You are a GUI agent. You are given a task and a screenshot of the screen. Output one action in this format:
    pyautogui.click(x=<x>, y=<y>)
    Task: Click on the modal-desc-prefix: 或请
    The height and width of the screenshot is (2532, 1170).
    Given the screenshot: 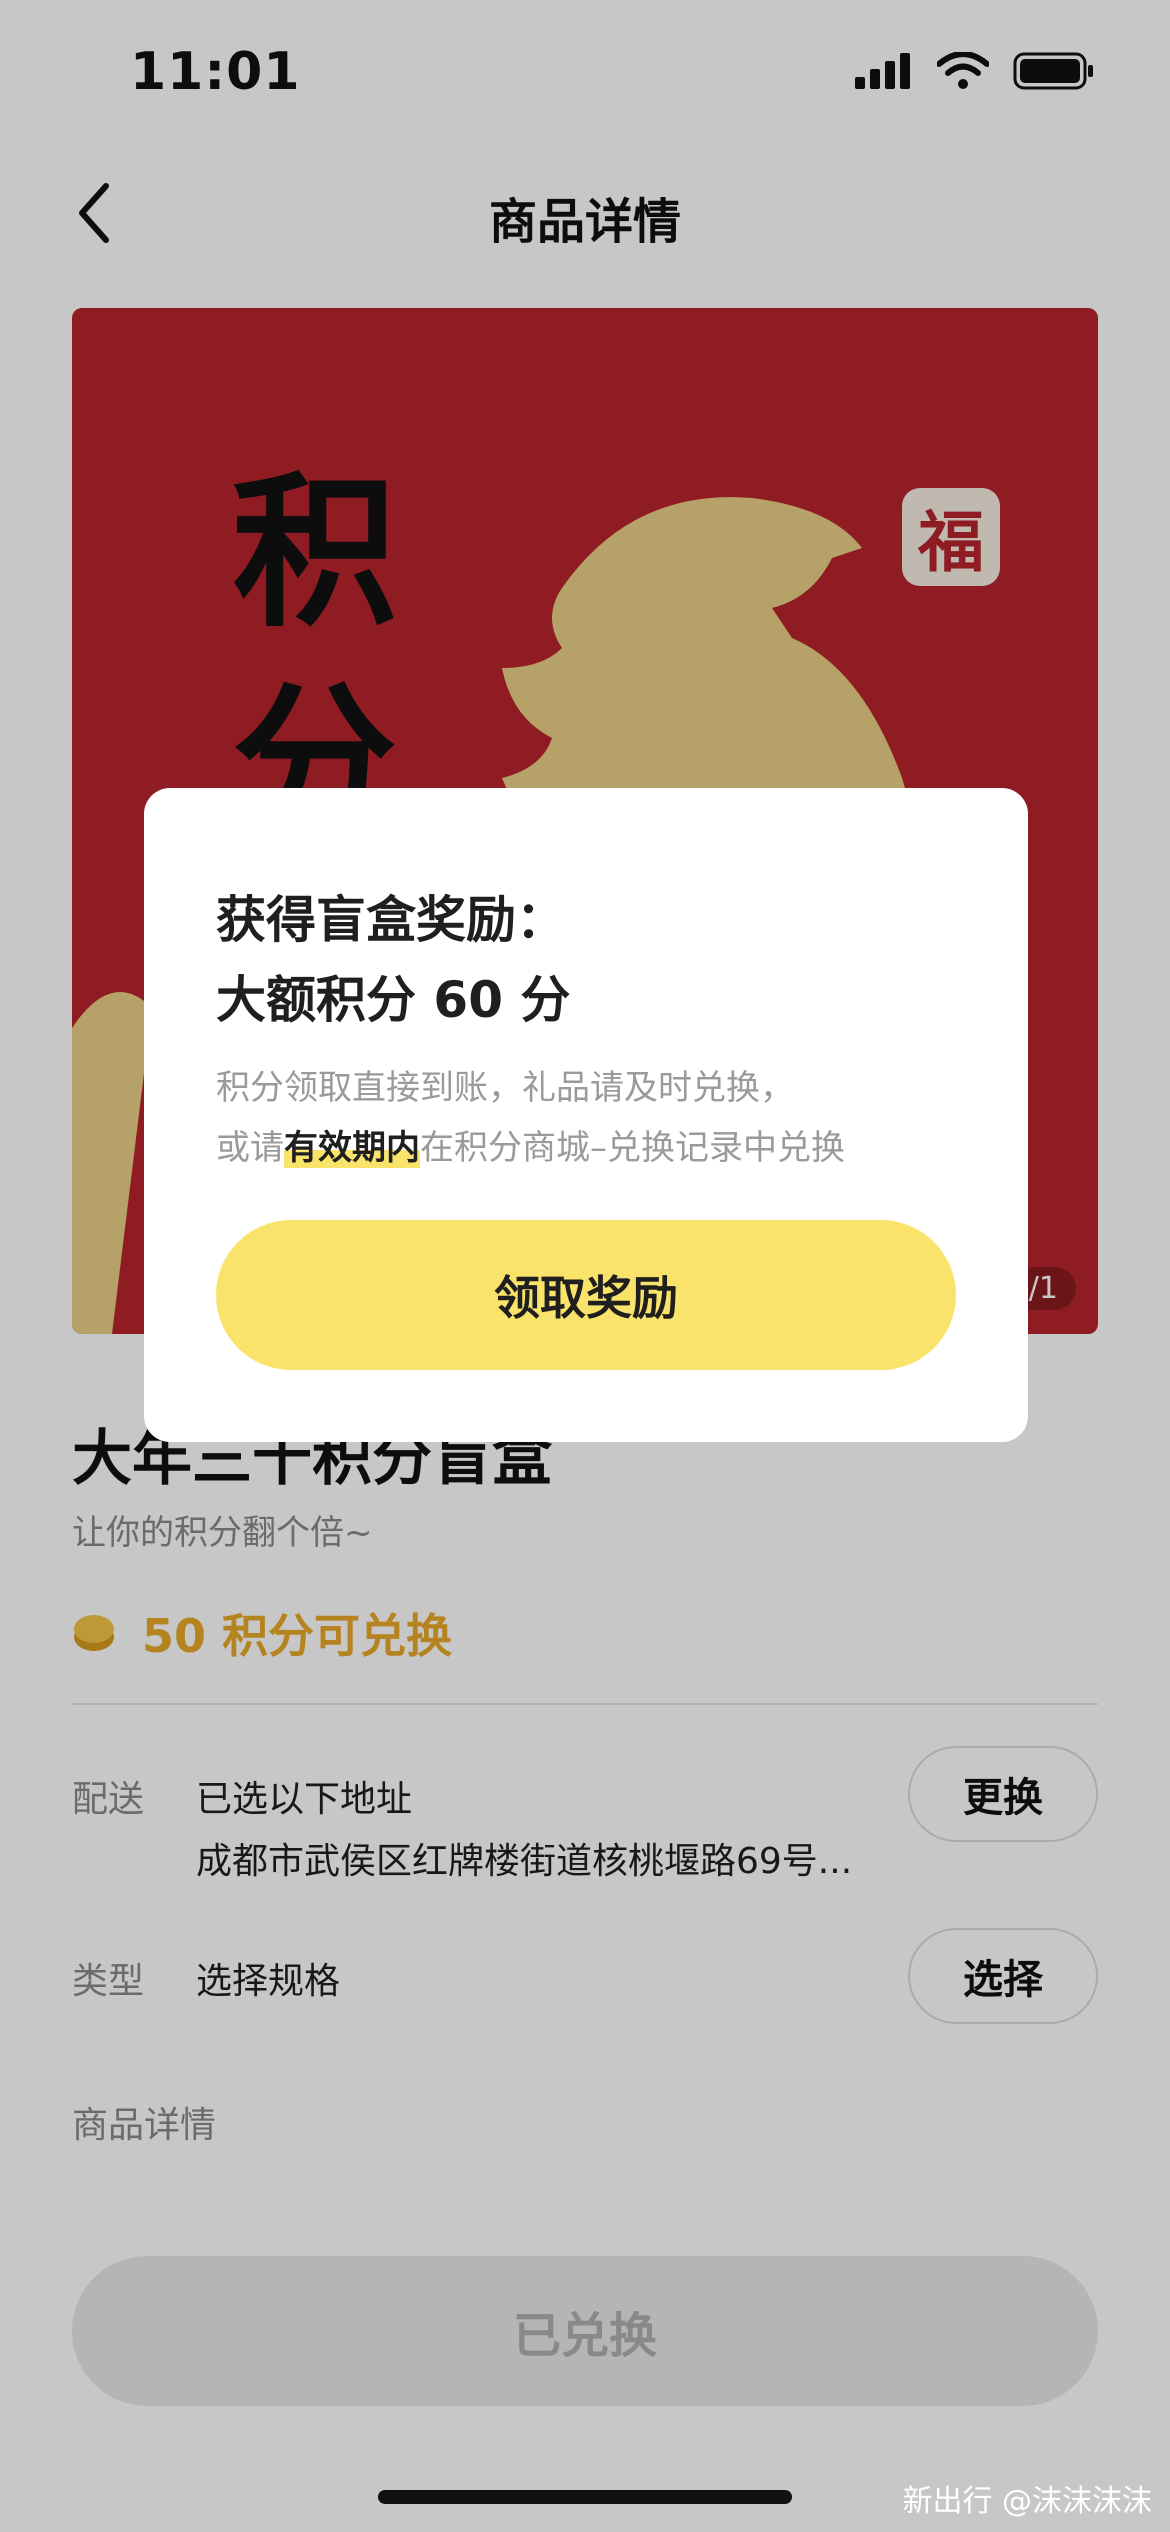 What is the action you would take?
    pyautogui.click(x=250, y=1148)
    